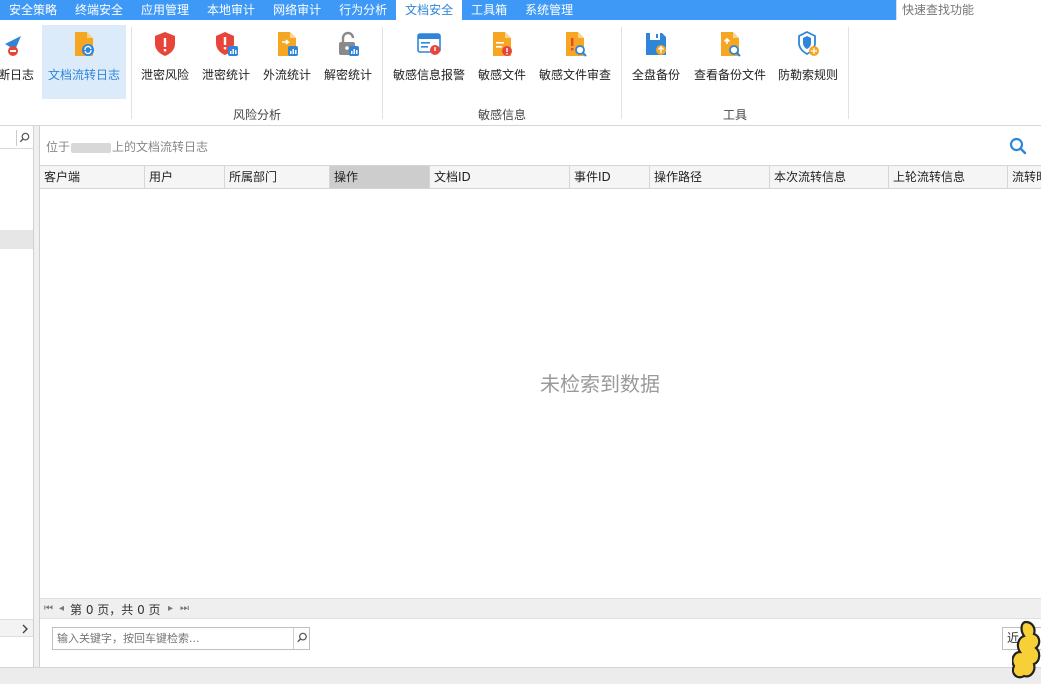 This screenshot has height=684, width=1041. Describe the element at coordinates (165, 10) in the screenshot. I see `tab-app-management: 应用管理` at that location.